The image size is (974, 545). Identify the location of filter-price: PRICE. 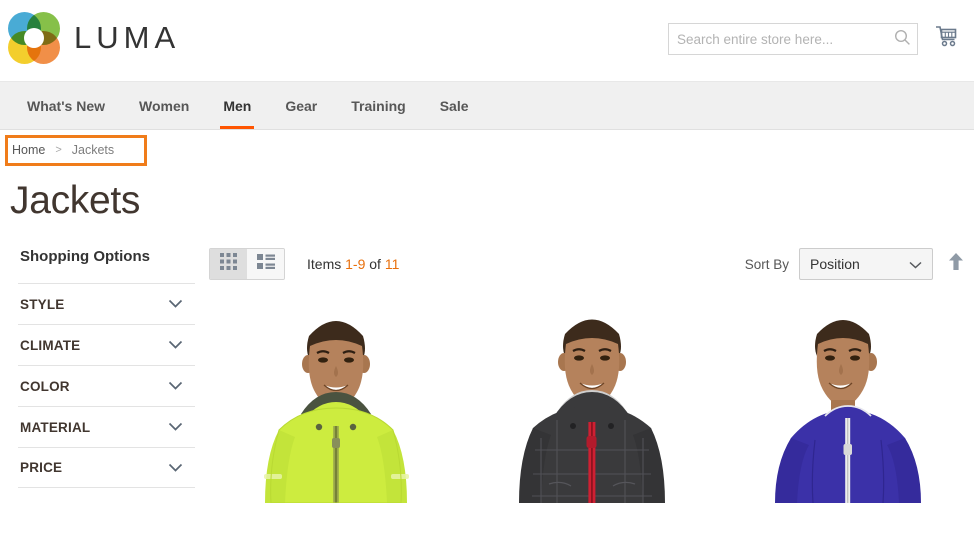
(106, 467).